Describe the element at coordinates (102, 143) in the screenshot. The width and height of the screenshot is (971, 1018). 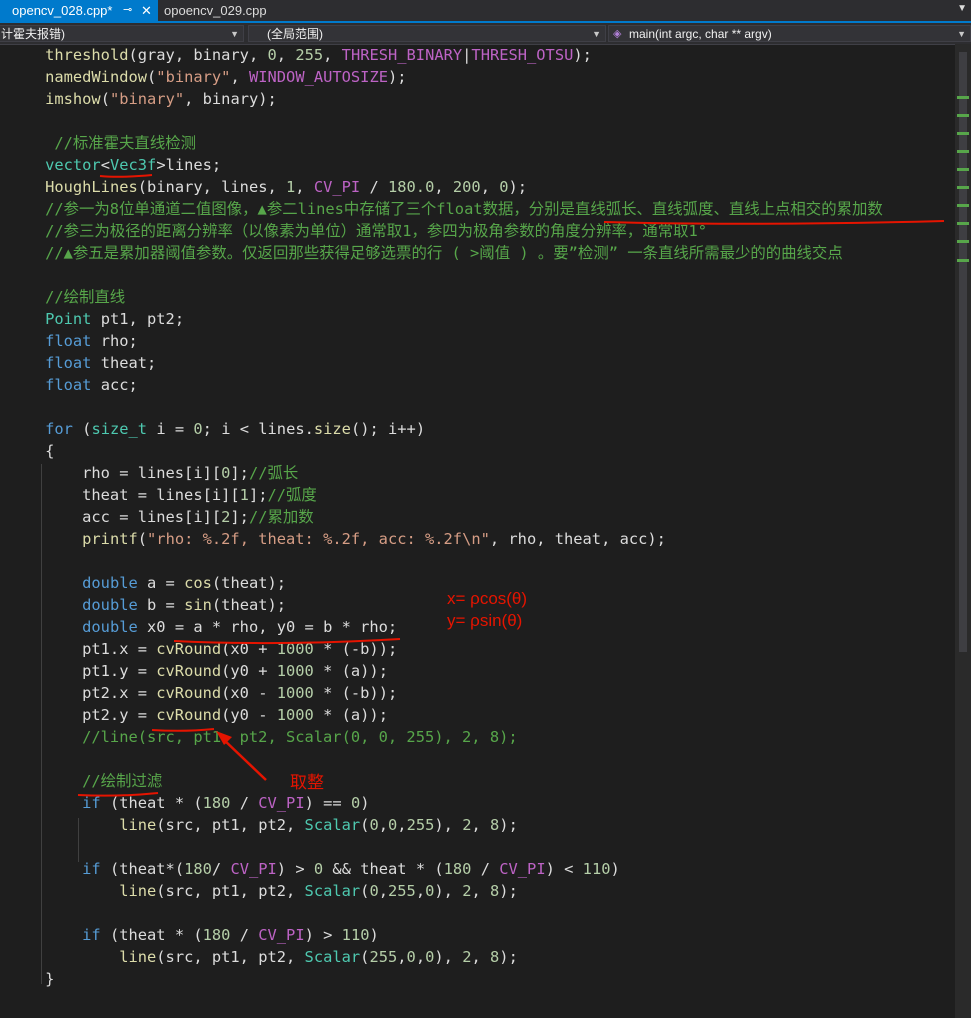
I see `code-line: //标准霍夫直线检测` at that location.